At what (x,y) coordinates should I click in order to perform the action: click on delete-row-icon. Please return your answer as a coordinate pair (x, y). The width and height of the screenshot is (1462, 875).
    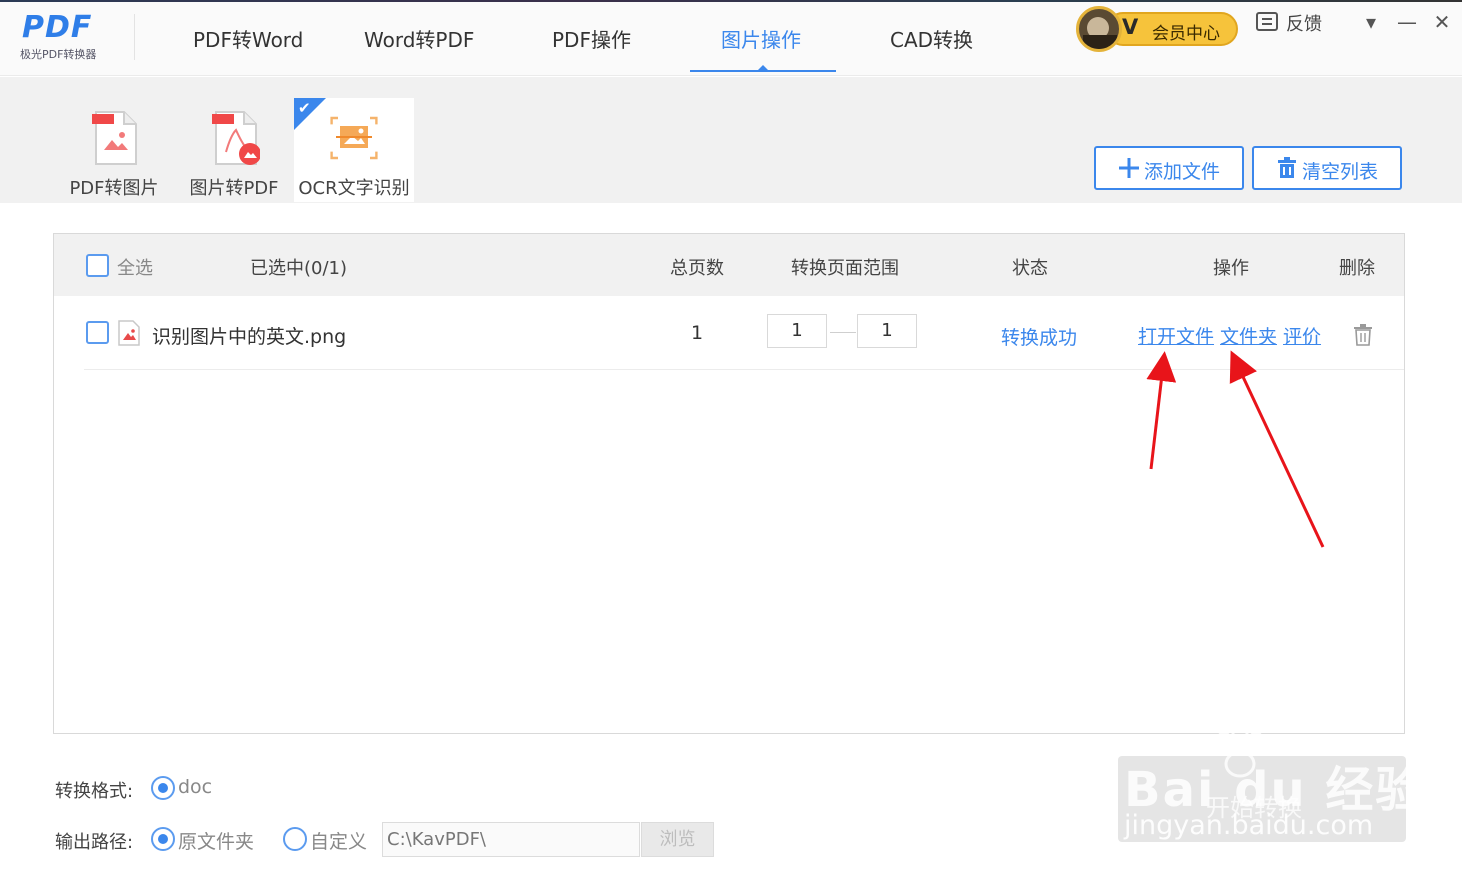
    Looking at the image, I should click on (1363, 335).